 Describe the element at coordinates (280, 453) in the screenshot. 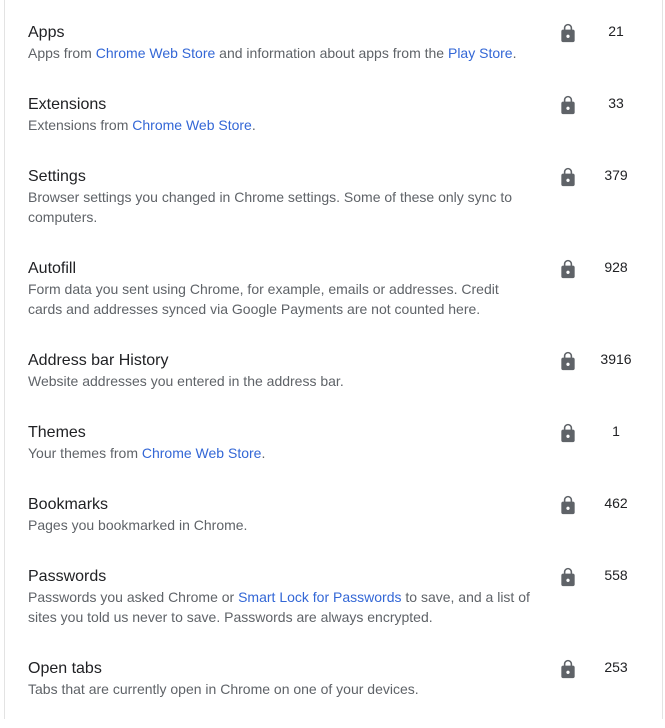

I see `sync-item-description: Your themes from Chrome Web Store.` at that location.